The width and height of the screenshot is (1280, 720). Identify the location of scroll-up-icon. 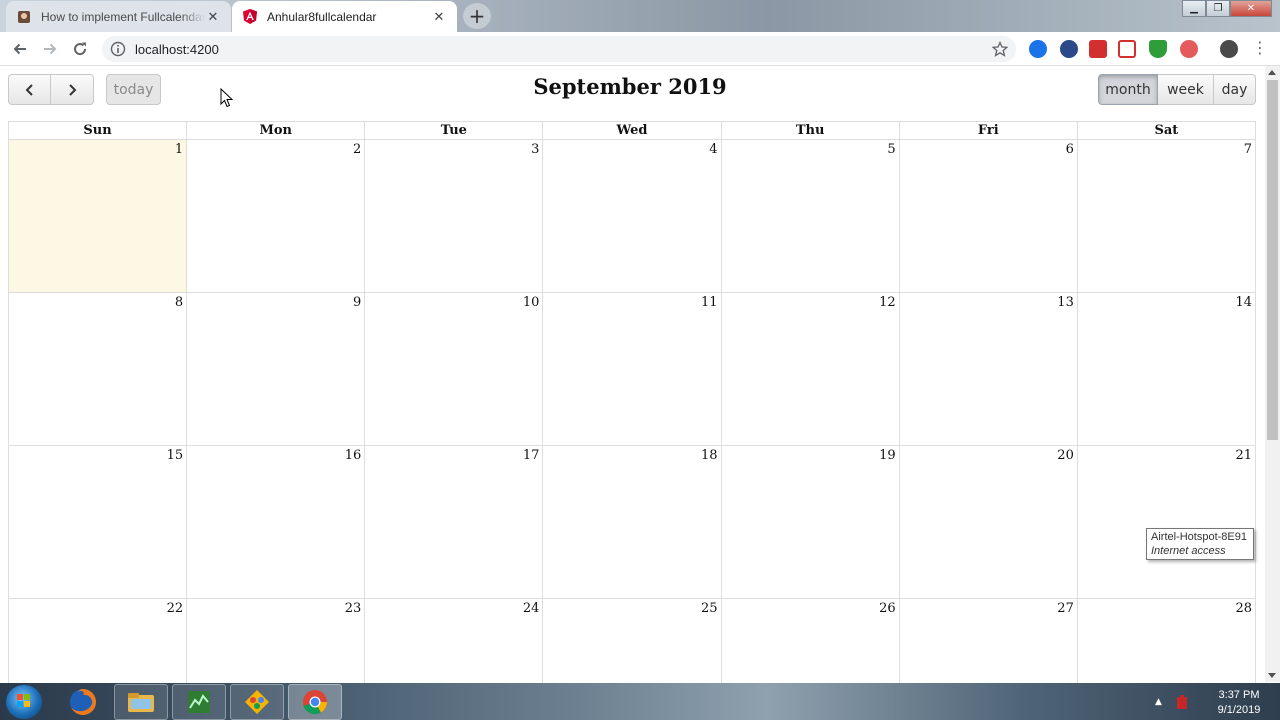
(1272, 72).